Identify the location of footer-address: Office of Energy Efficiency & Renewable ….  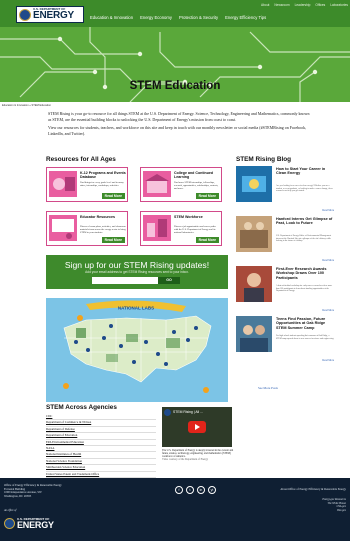
(44, 490).